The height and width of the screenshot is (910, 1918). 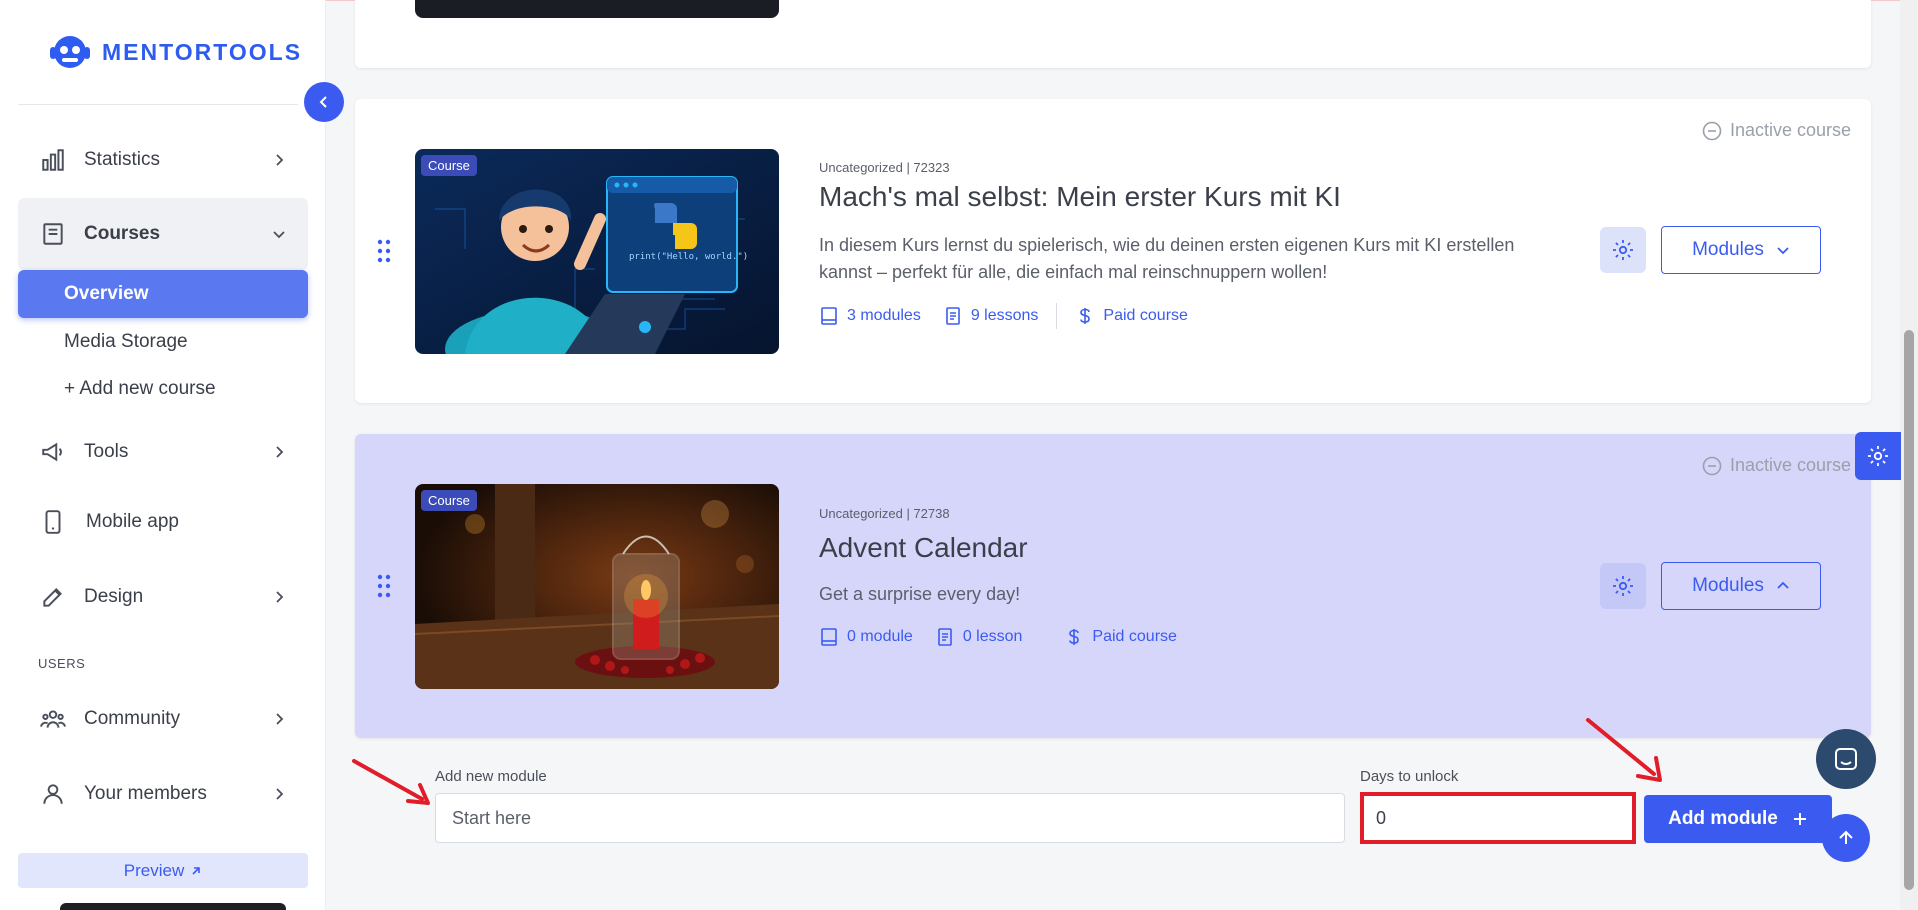 I want to click on sidebar-item-design: Design, so click(x=163, y=597).